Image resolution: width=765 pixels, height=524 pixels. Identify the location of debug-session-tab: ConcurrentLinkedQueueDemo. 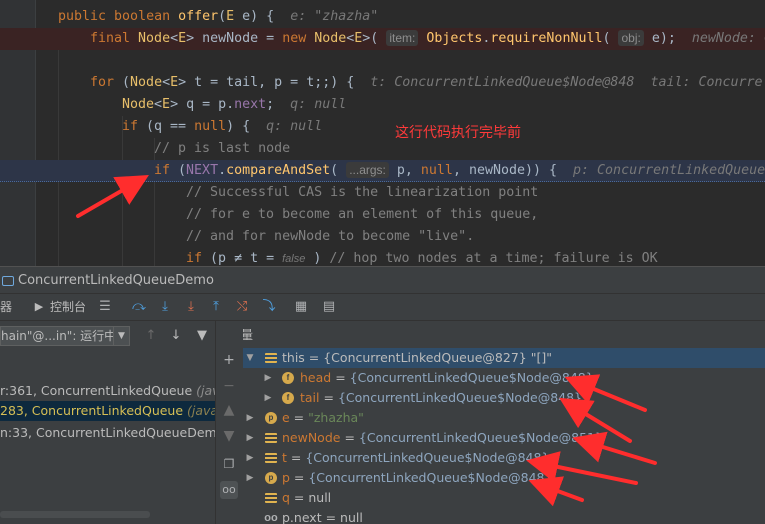
(107, 281).